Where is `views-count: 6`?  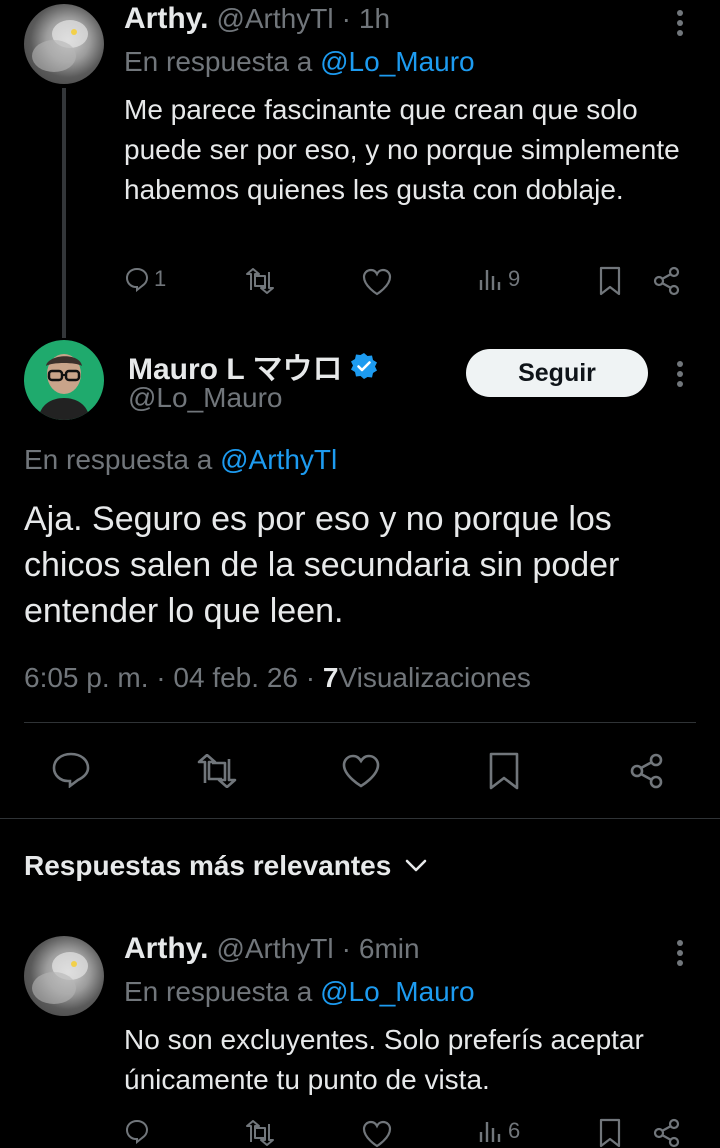 views-count: 6 is located at coordinates (514, 1130).